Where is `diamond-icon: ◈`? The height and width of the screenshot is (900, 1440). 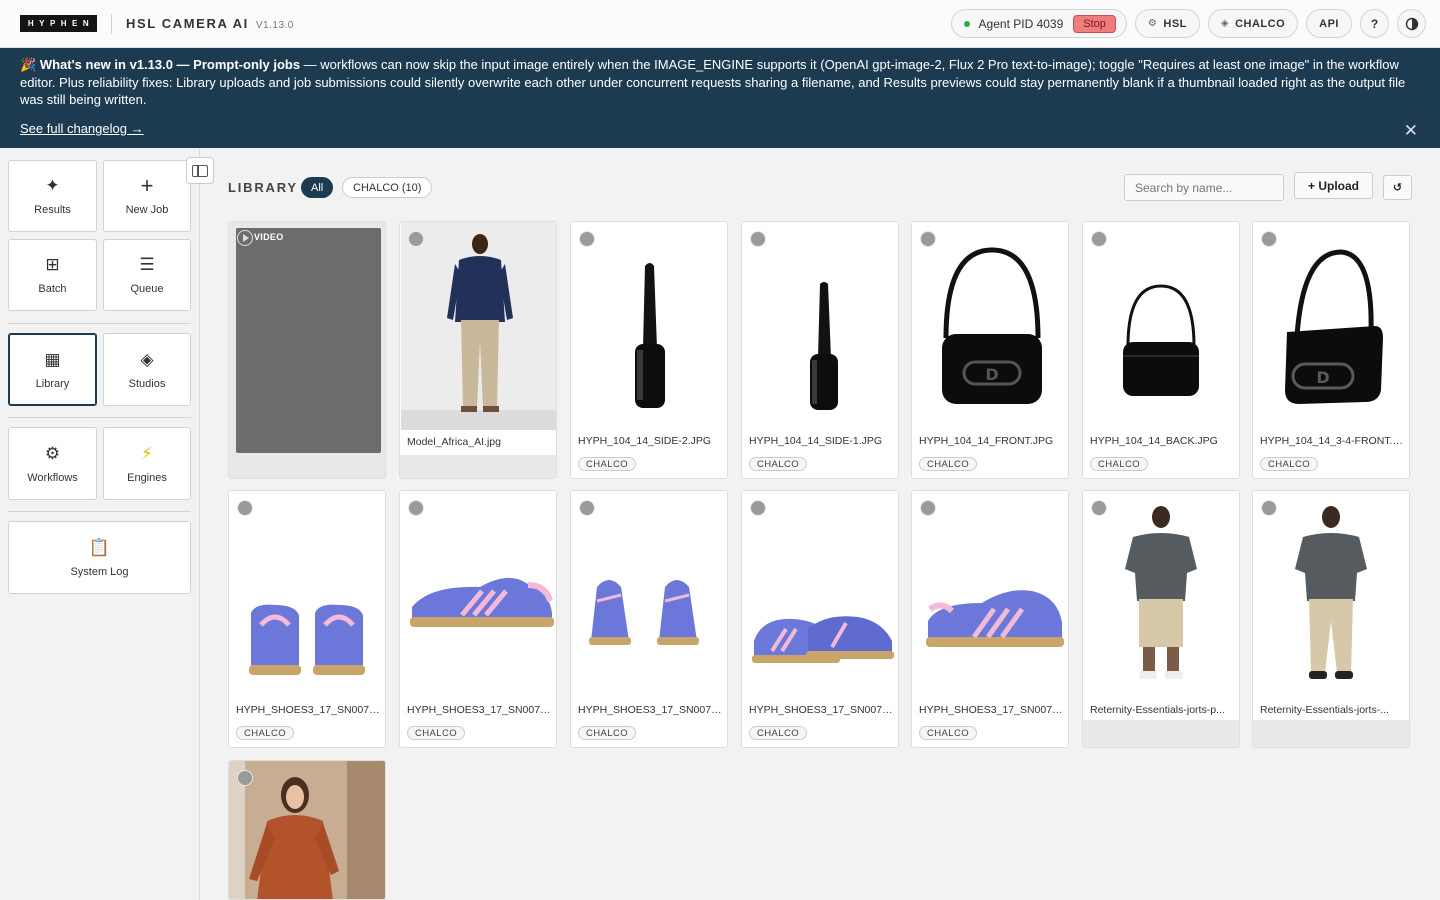
diamond-icon: ◈ is located at coordinates (1225, 23).